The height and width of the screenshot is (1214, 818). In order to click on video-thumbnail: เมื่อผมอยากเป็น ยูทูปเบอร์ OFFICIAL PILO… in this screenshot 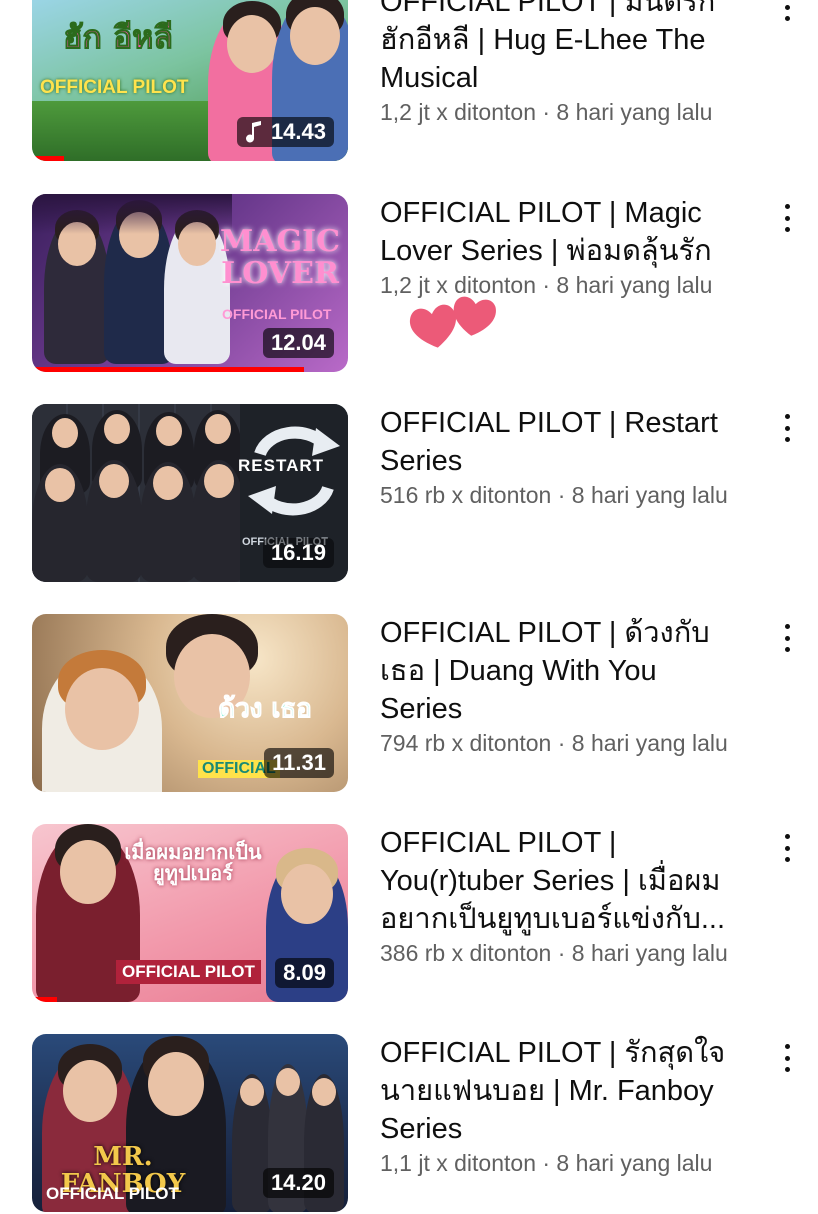, I will do `click(190, 913)`.